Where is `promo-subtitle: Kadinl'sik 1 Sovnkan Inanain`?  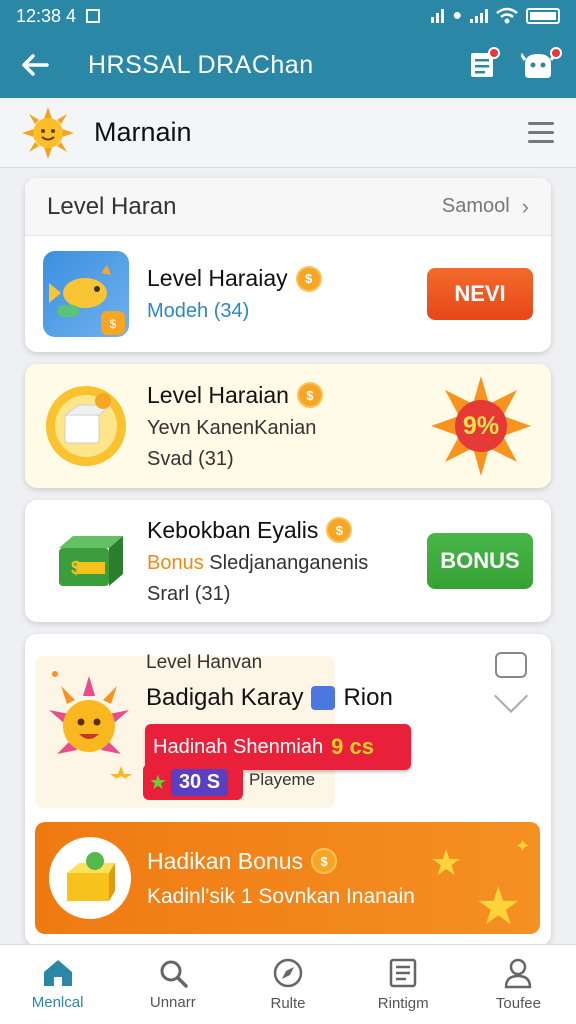
promo-subtitle: Kadinl'sik 1 Sovnkan Inanain is located at coordinates (281, 896).